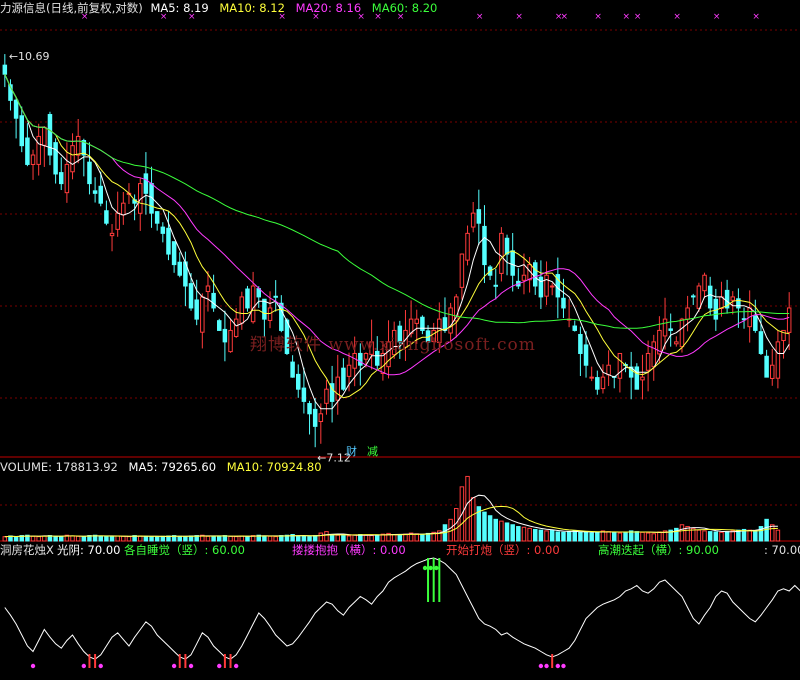 The image size is (800, 680). I want to click on high-price-label: ←10.69, so click(29, 56).